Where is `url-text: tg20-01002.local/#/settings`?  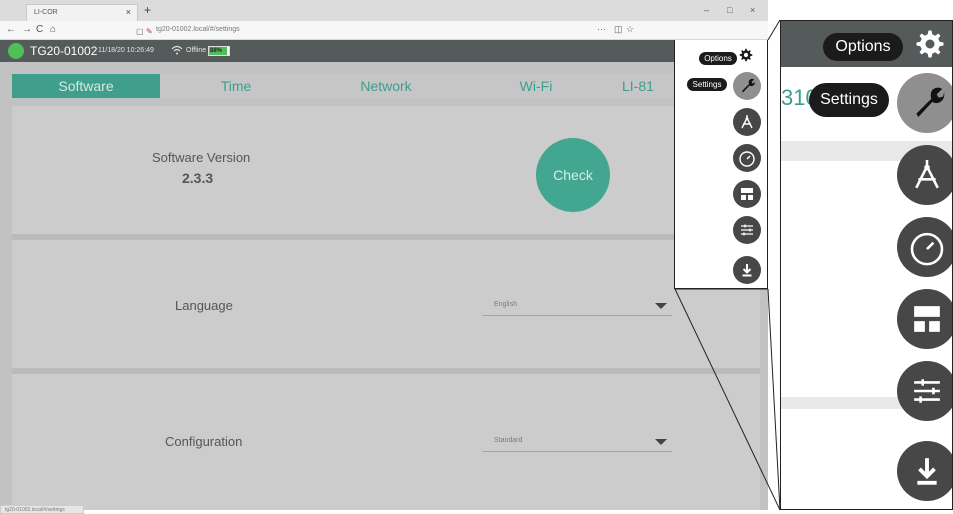 url-text: tg20-01002.local/#/settings is located at coordinates (198, 29).